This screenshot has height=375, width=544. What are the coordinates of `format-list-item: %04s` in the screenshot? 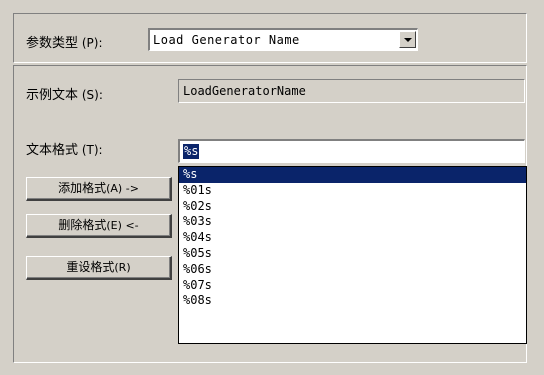 It's located at (352, 238).